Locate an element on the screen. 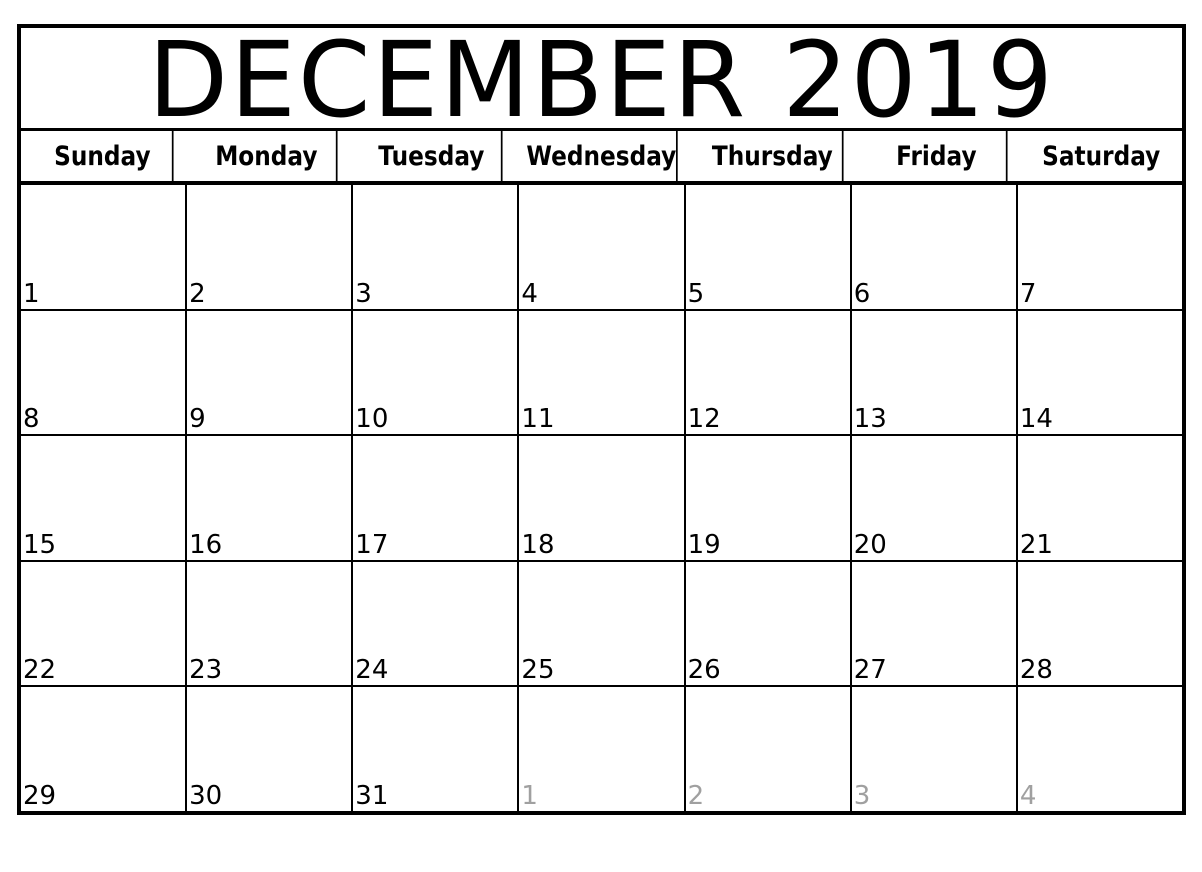 This screenshot has height=872, width=1202. day-number: 25 is located at coordinates (538, 670).